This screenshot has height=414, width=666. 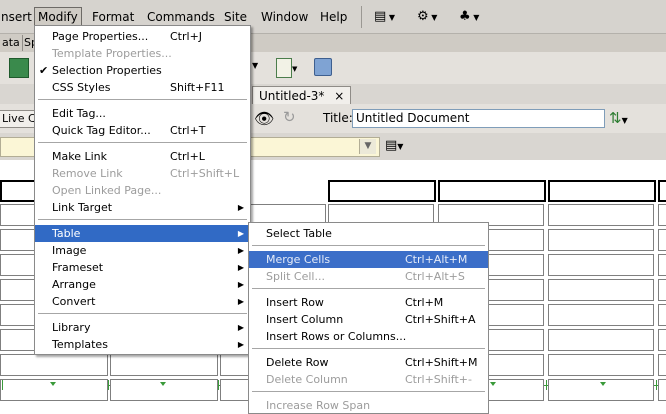 What do you see at coordinates (338, 118) in the screenshot?
I see `title-label: Title:` at bounding box center [338, 118].